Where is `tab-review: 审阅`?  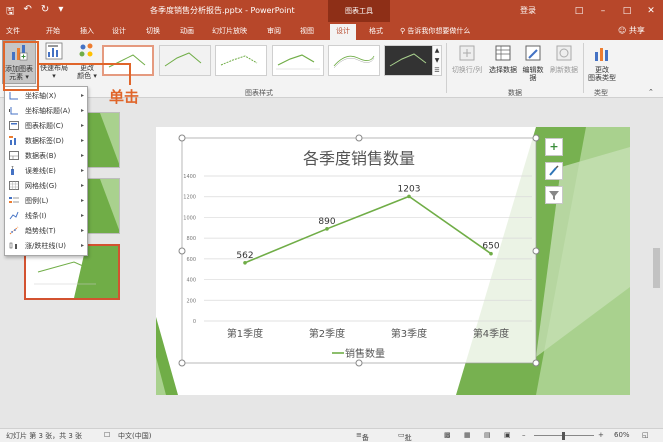 tab-review: 审阅 is located at coordinates (274, 31).